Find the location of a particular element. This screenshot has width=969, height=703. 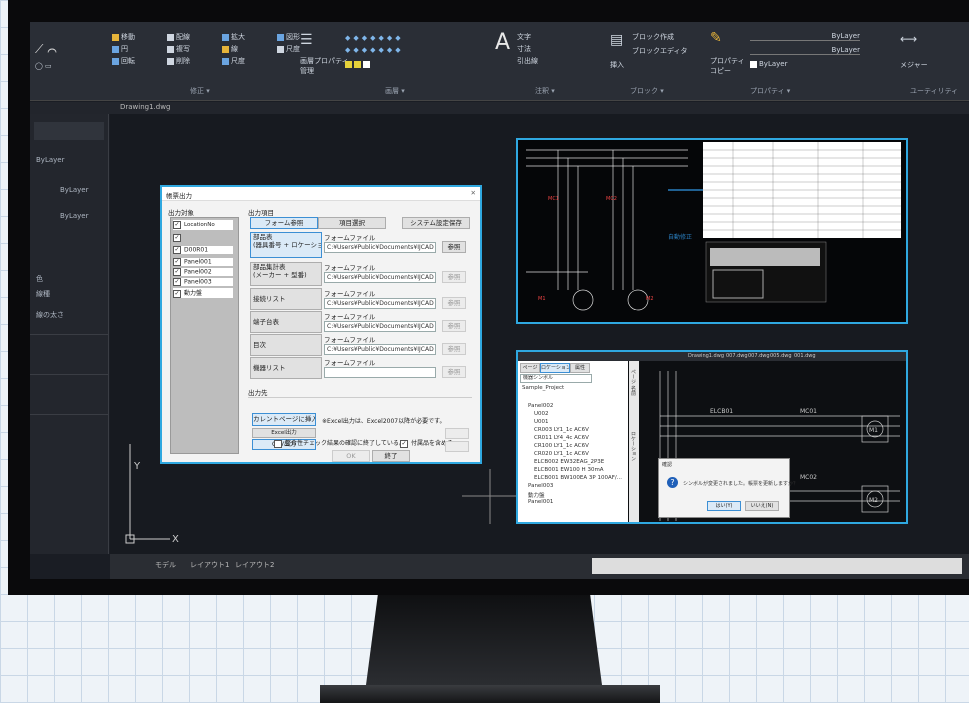

text-icon: A is located at coordinates (502, 42).